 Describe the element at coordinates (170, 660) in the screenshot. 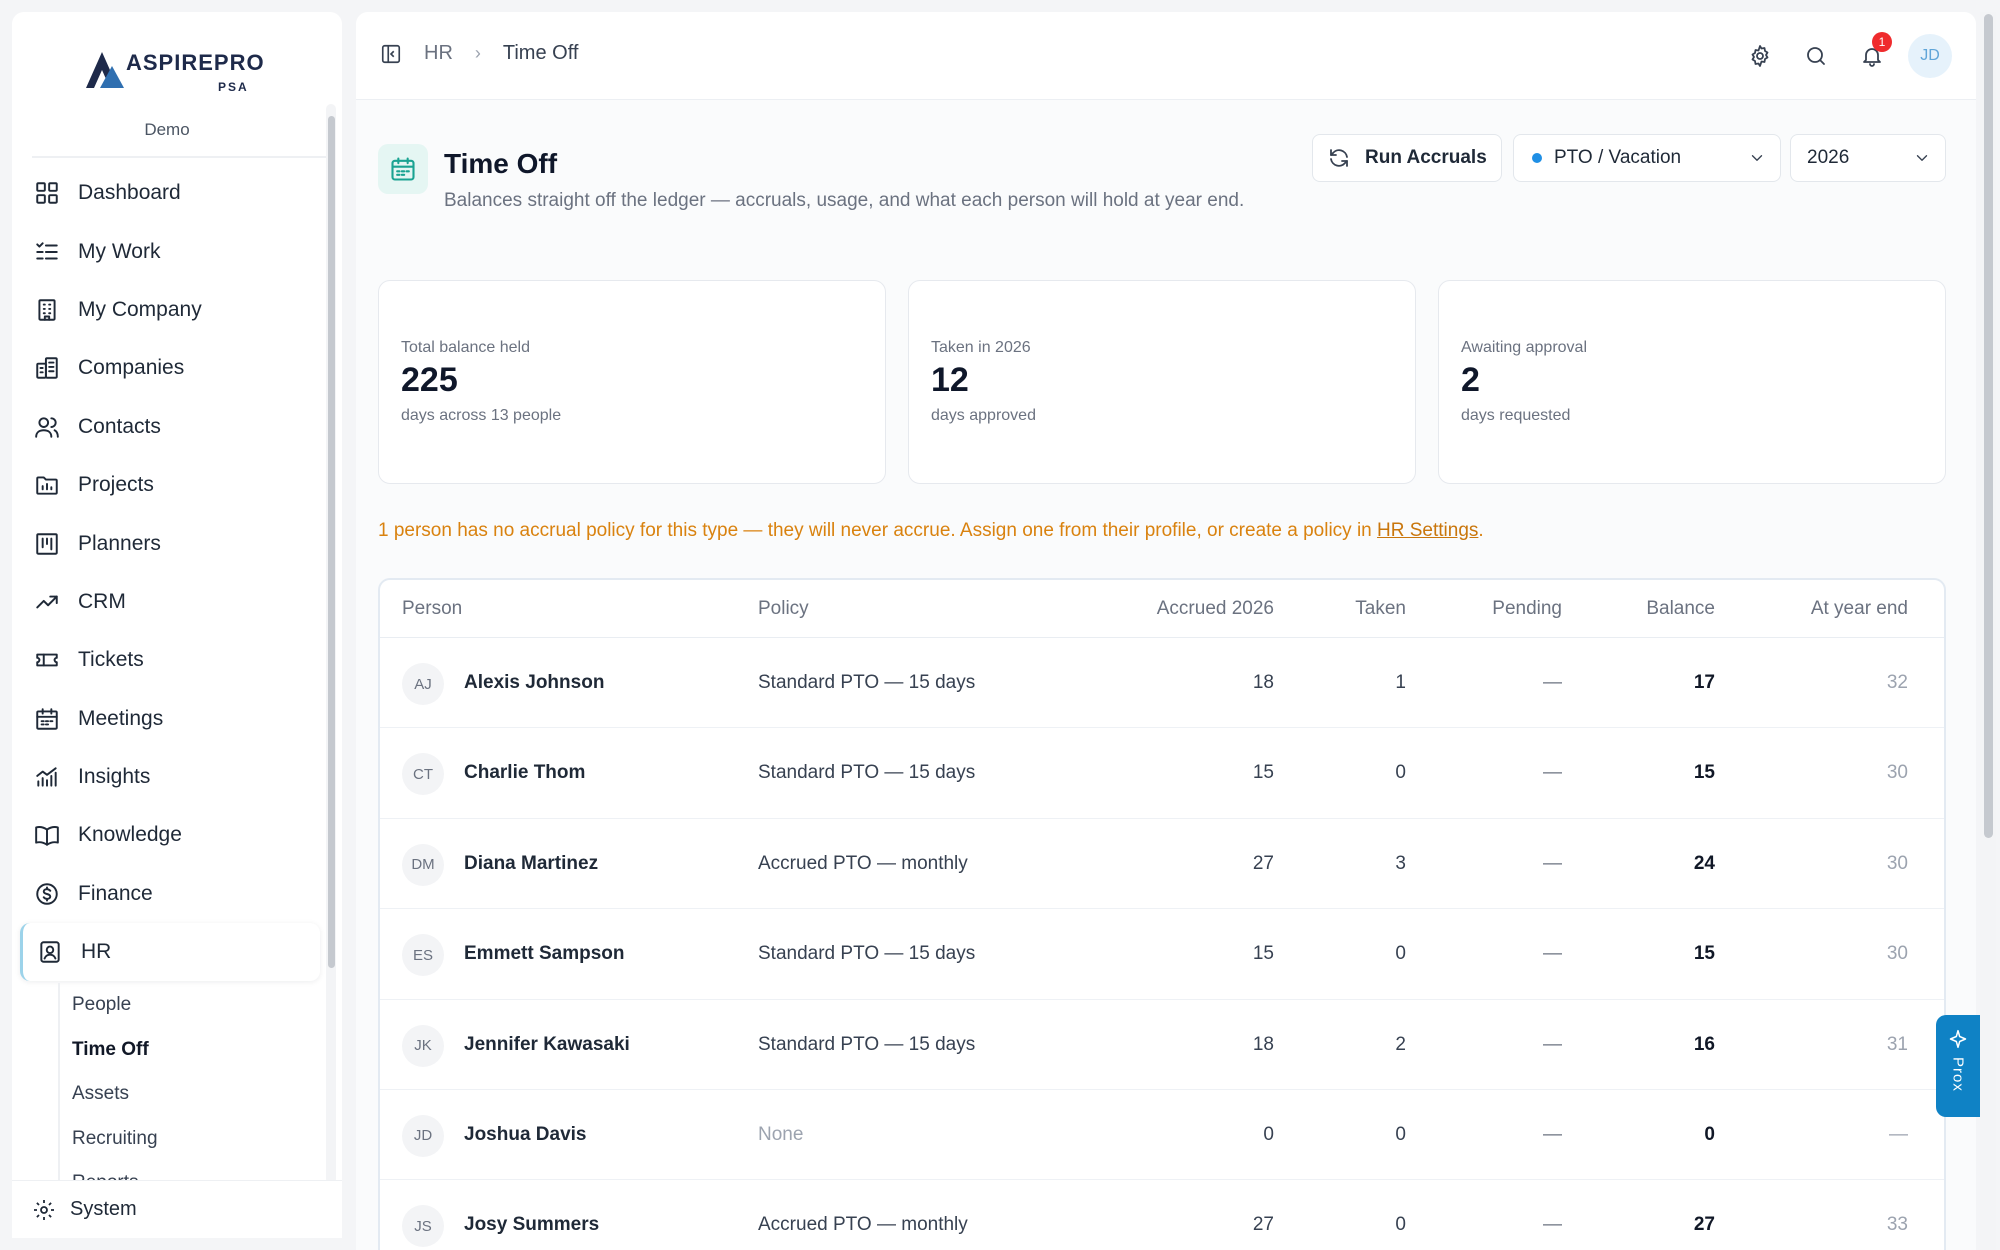

I see `sidebar-item-tickets: Tickets` at that location.